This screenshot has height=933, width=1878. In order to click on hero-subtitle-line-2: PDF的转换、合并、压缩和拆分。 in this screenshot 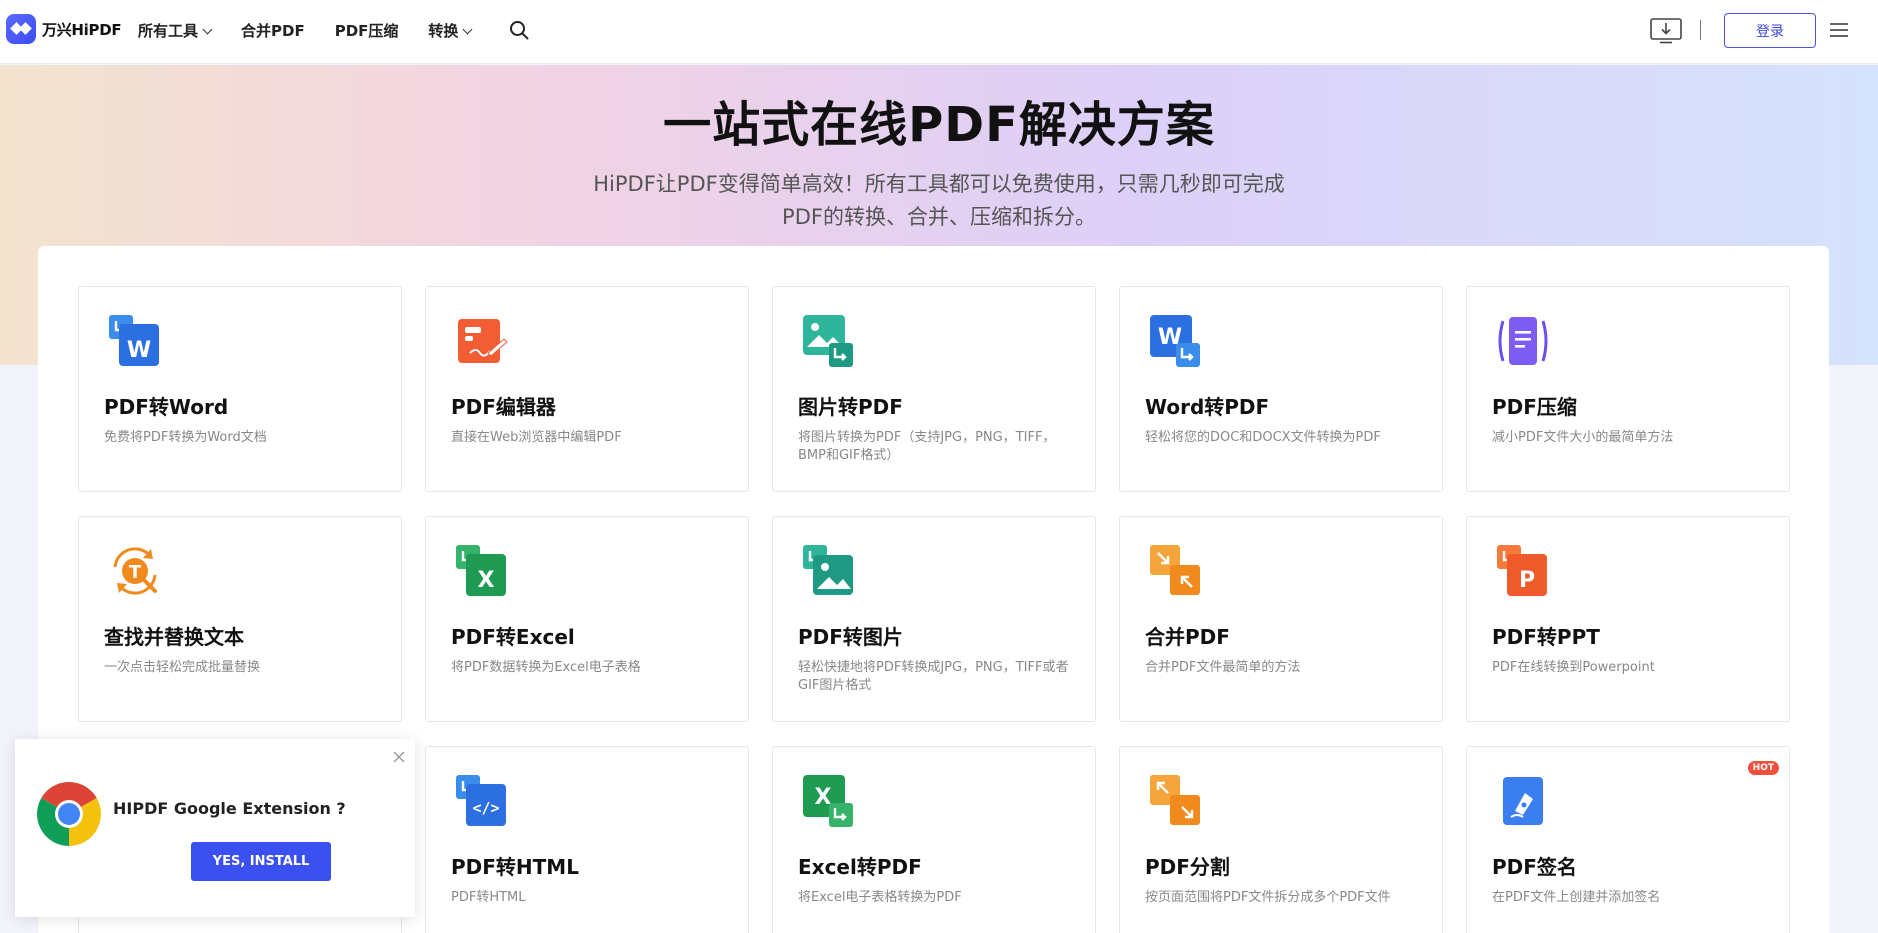, I will do `click(939, 217)`.